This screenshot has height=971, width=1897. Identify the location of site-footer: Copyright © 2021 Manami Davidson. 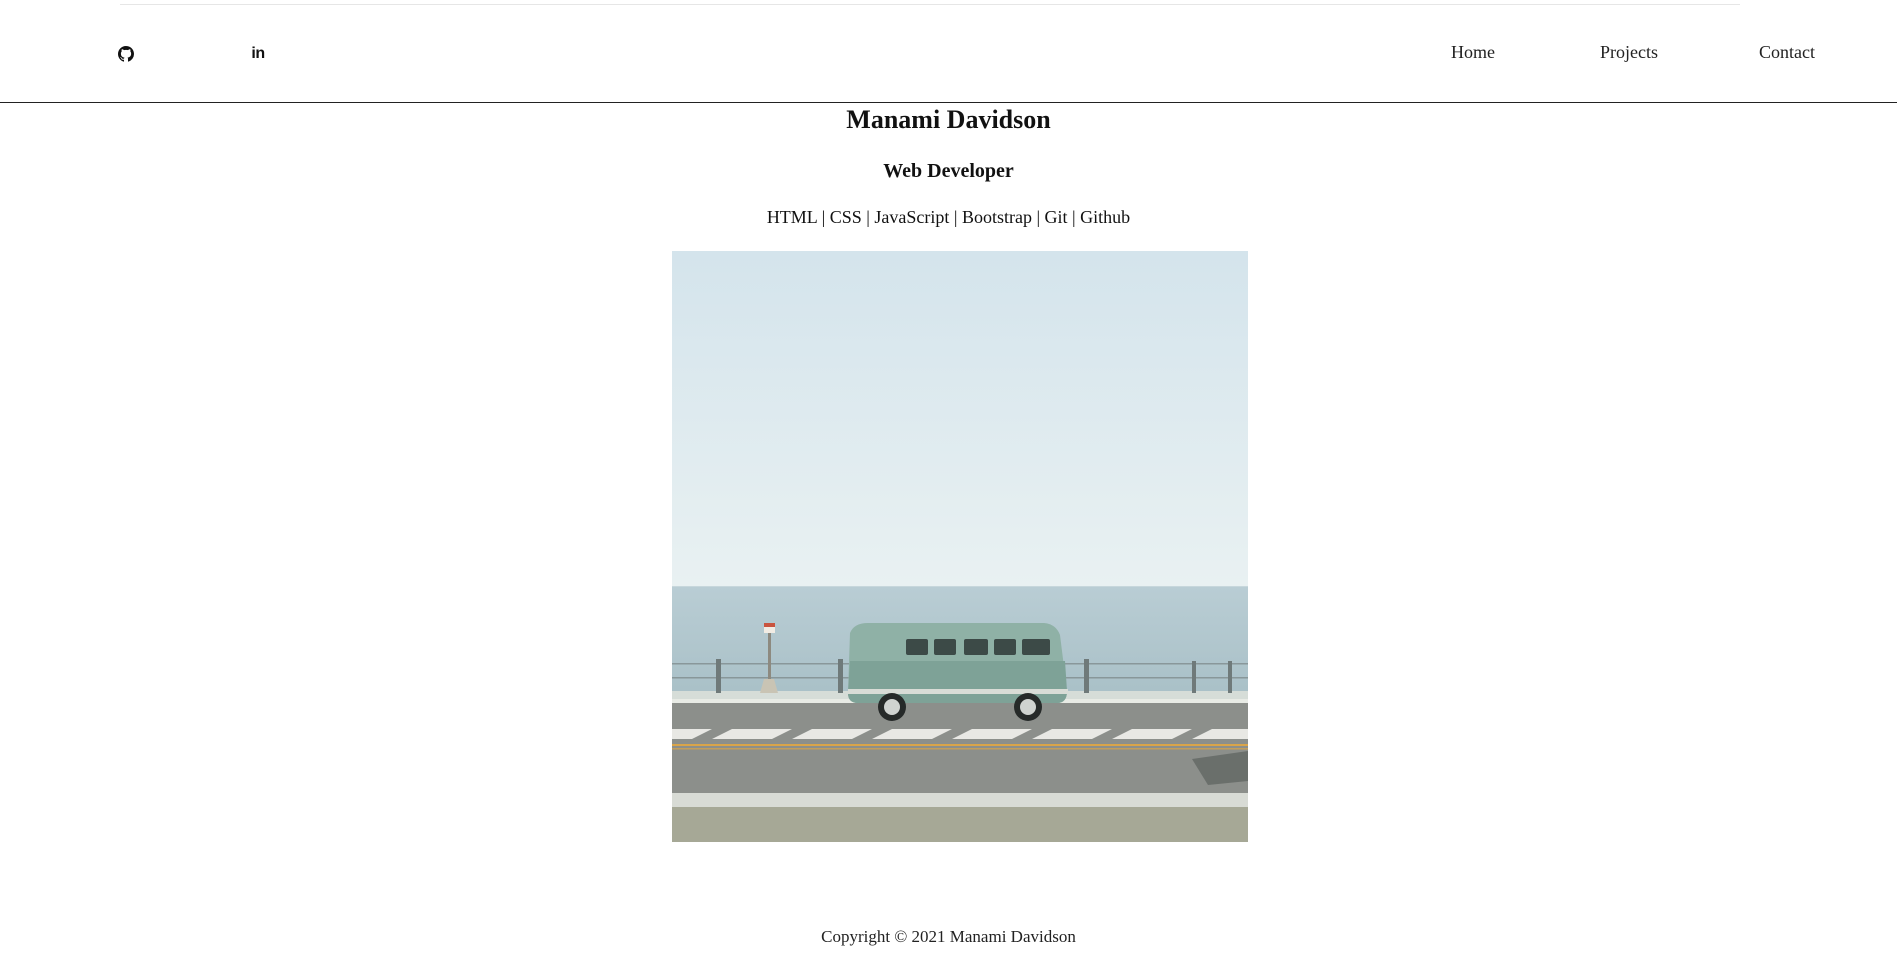
(948, 937).